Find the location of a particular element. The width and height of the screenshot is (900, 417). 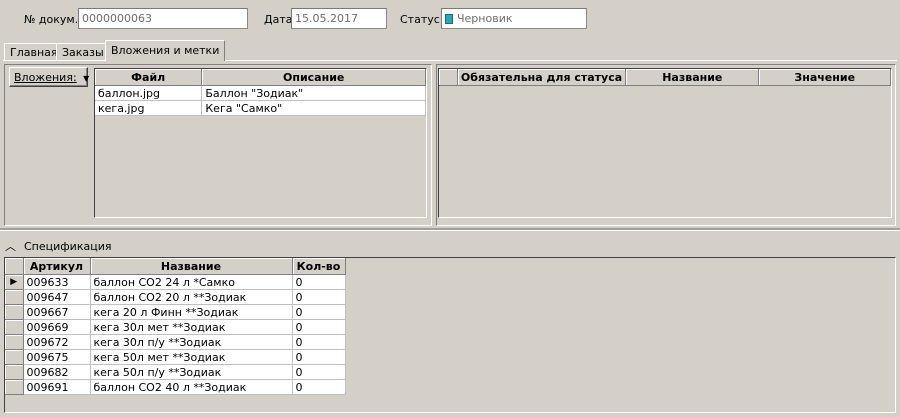

table-row: 009691 баллон СО2 40 л **Зодиак 0 is located at coordinates (175, 387).